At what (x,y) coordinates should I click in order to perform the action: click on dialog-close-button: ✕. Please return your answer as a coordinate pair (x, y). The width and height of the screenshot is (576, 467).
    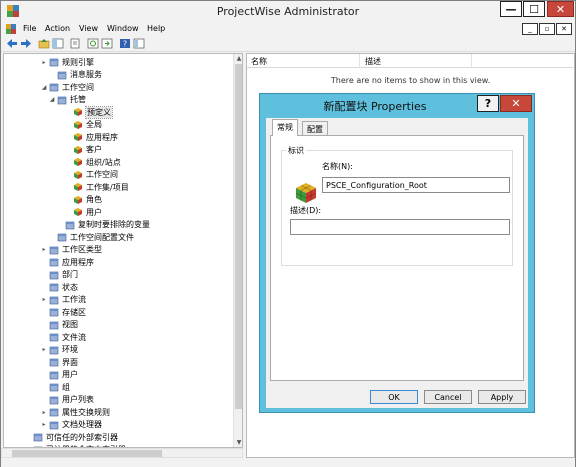
    Looking at the image, I should click on (516, 103).